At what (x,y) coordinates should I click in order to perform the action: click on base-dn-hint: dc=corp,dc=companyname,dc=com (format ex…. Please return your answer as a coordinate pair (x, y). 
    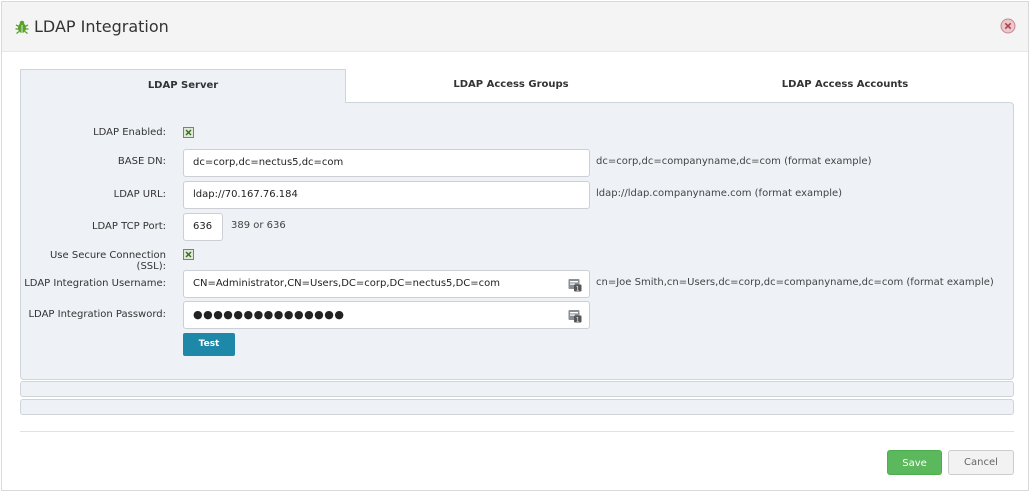
    Looking at the image, I should click on (734, 161).